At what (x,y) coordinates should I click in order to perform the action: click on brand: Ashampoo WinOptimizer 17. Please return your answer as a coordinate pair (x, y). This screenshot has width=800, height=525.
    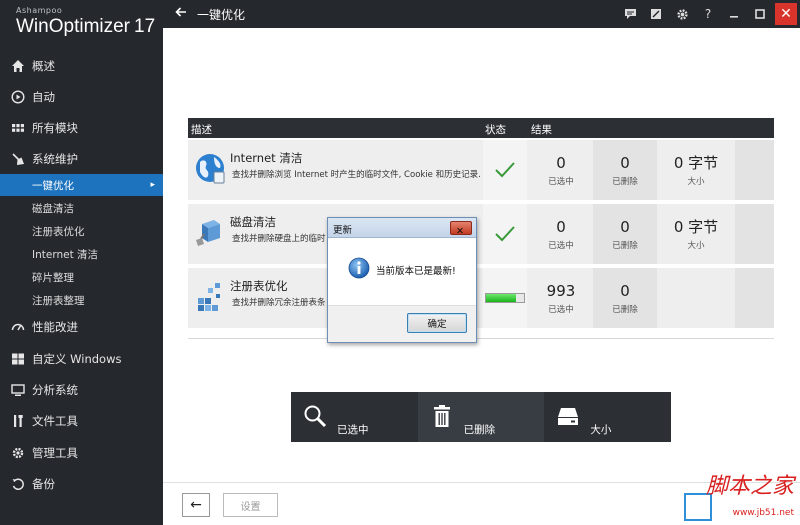
    Looking at the image, I should click on (81, 25).